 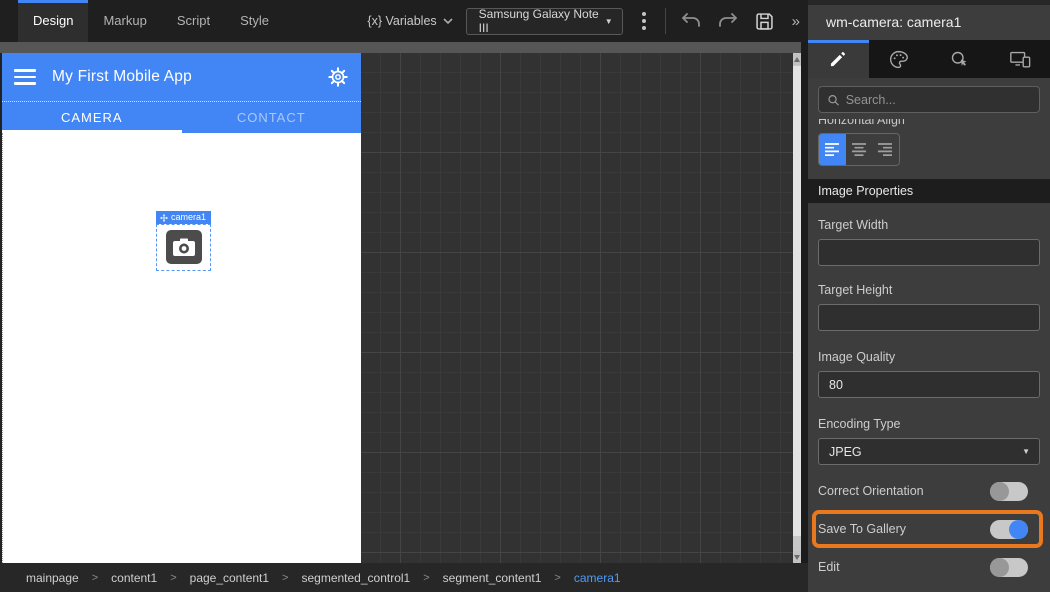 I want to click on device-selector-value: Samsung Galaxy Note III, so click(x=538, y=21).